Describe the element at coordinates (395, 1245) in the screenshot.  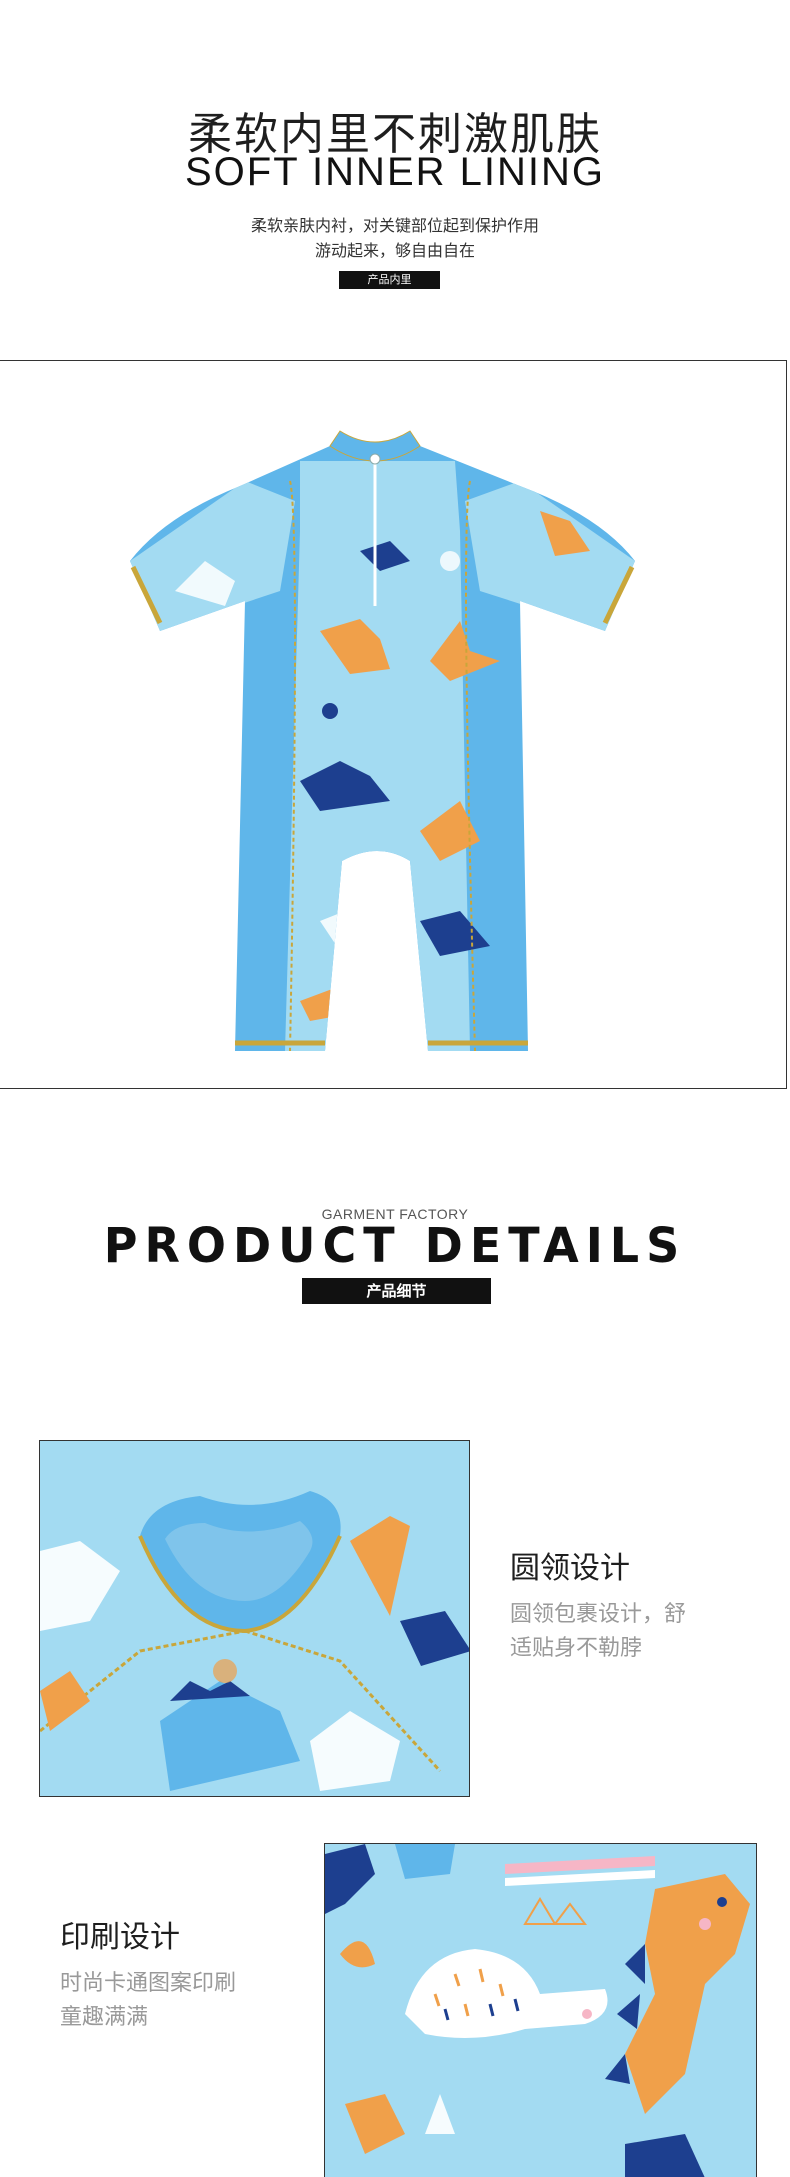
I see `details-title: PRODUCT DETAILS` at that location.